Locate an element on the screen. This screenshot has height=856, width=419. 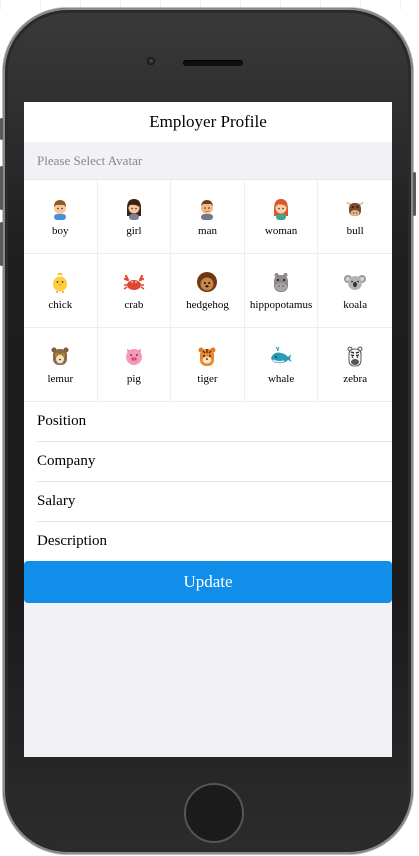
hedgehog-icon is located at coordinates (207, 282).